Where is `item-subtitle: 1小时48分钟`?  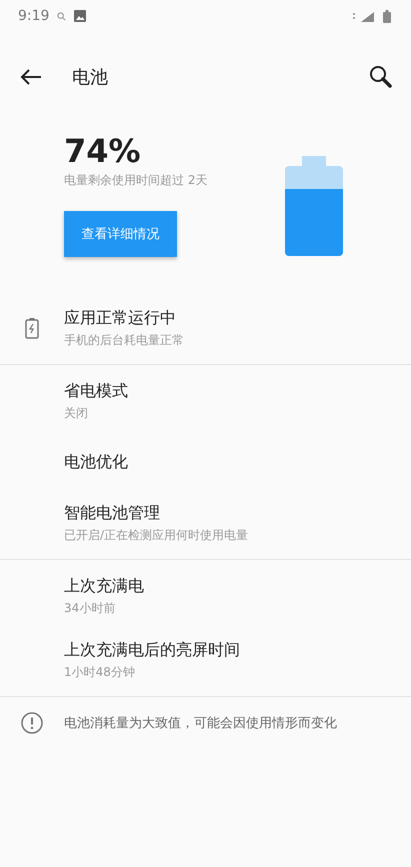
item-subtitle: 1小时48分钟 is located at coordinates (100, 672).